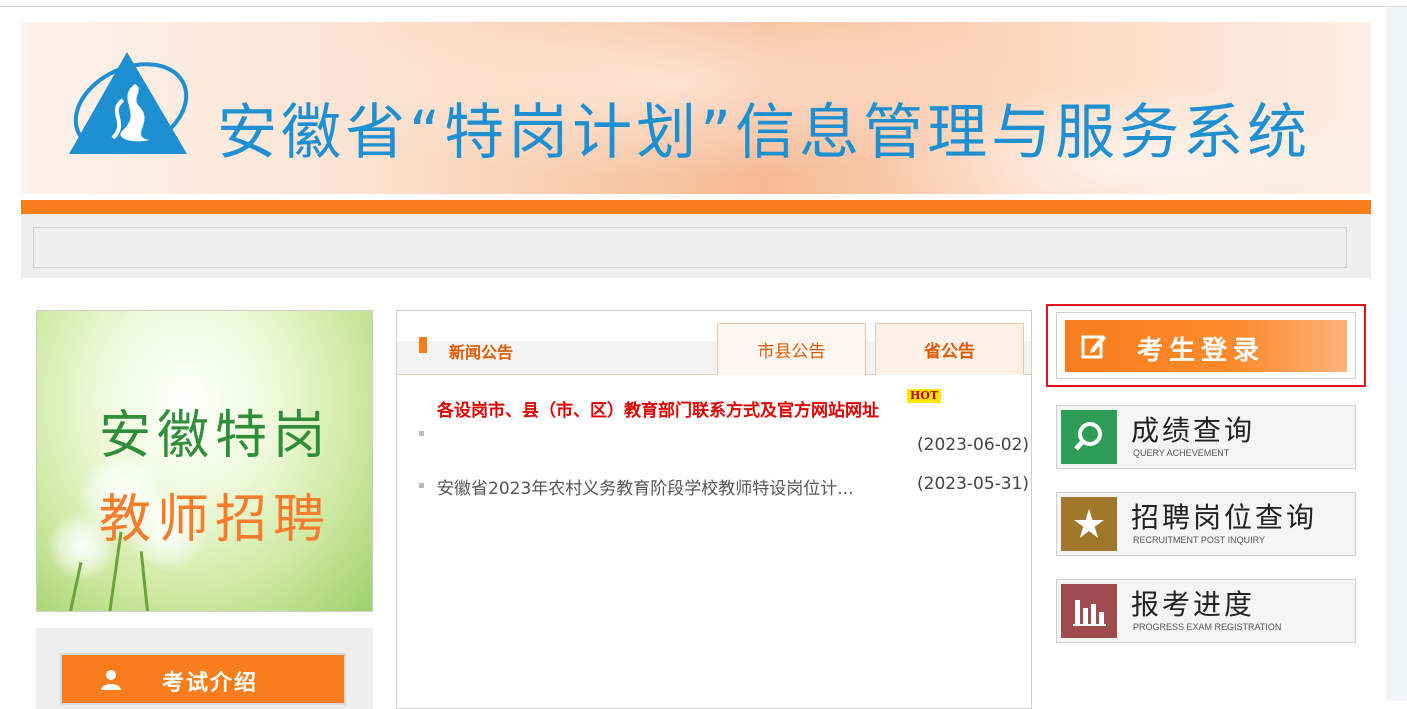 This screenshot has height=709, width=1407. What do you see at coordinates (1093, 347) in the screenshot?
I see `edit-icon` at bounding box center [1093, 347].